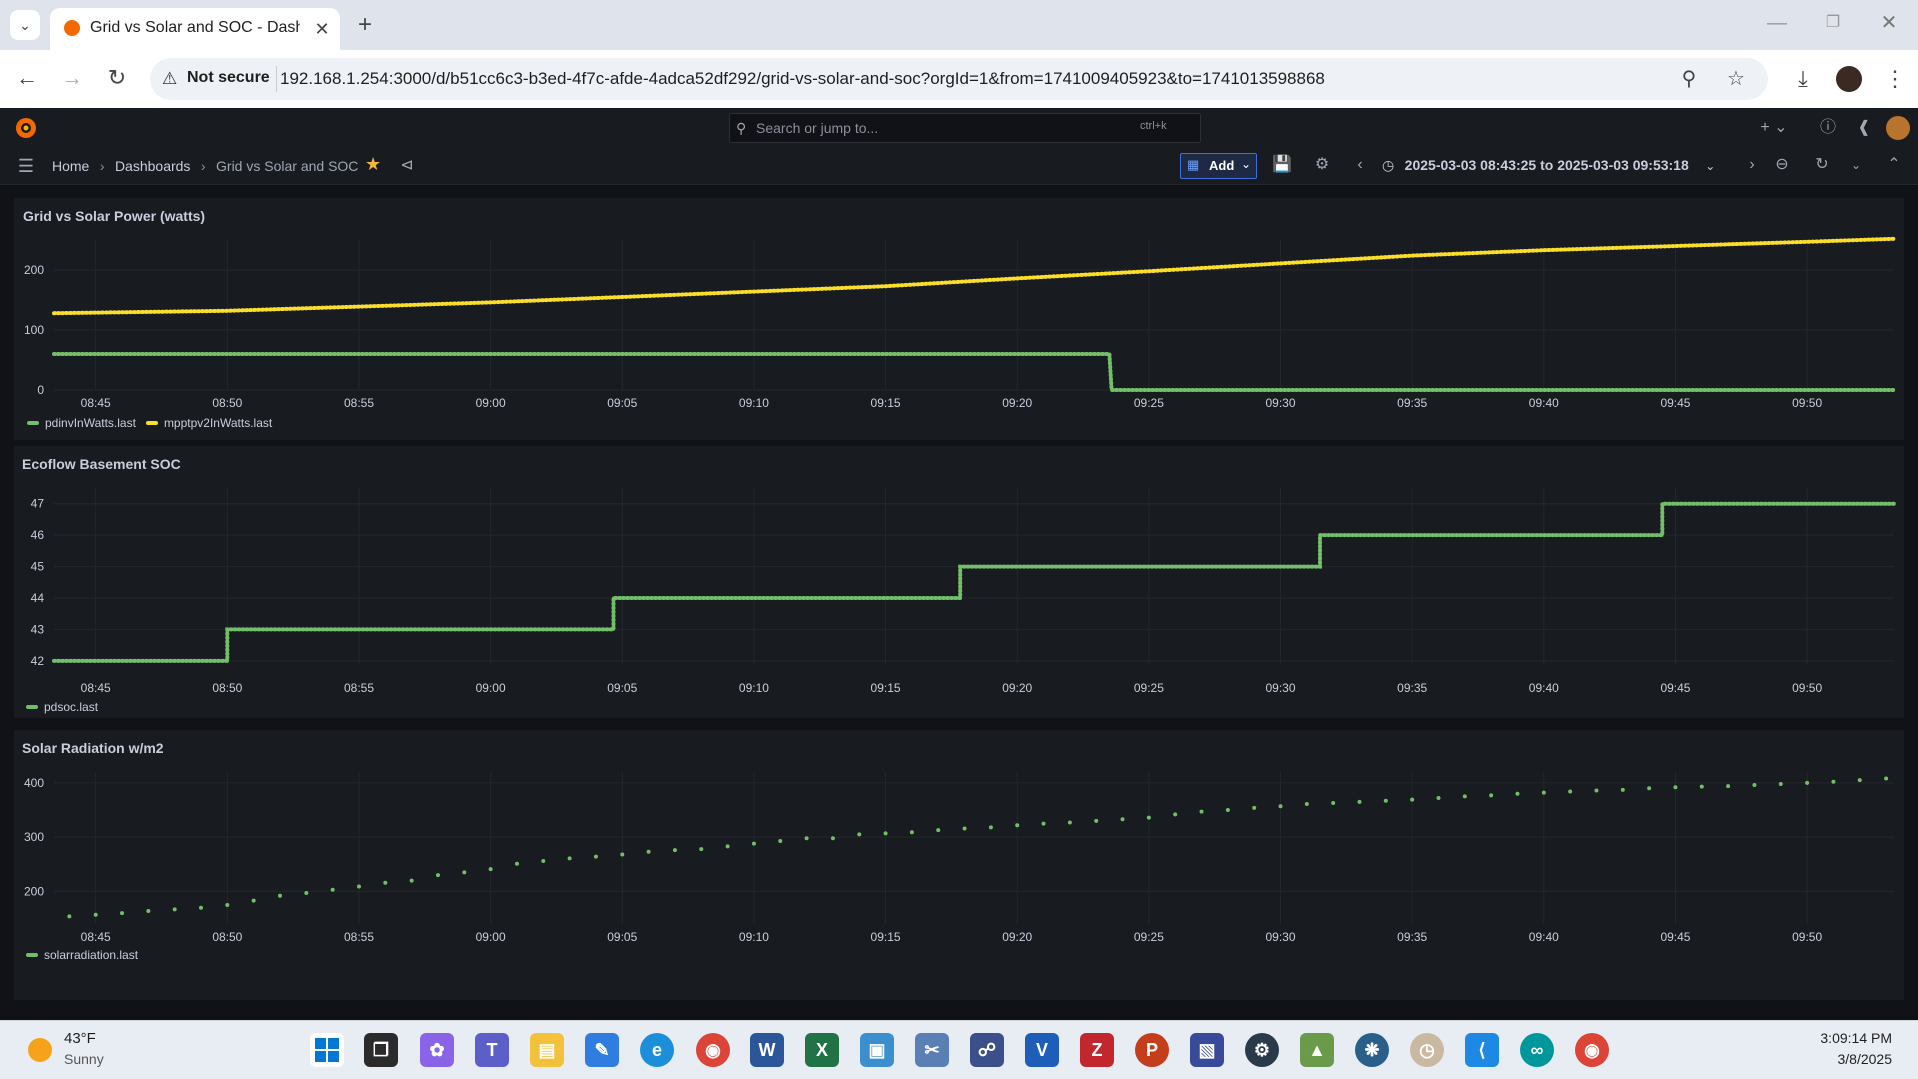  What do you see at coordinates (1482, 1050) in the screenshot?
I see `vscode-icon: ⟨` at bounding box center [1482, 1050].